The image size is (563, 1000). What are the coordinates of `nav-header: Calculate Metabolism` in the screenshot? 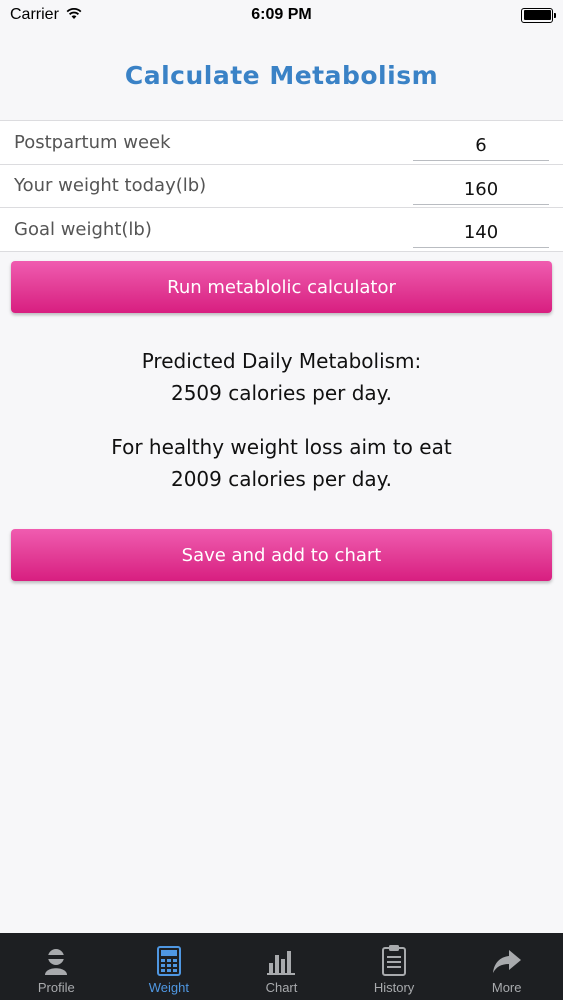 It's located at (281, 75).